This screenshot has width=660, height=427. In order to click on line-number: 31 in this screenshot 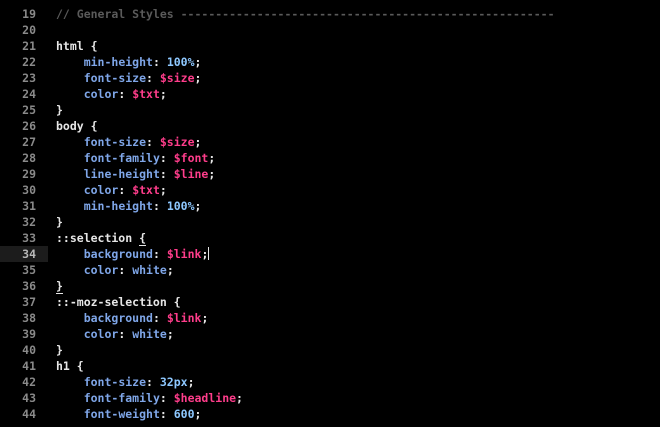, I will do `click(29, 206)`.